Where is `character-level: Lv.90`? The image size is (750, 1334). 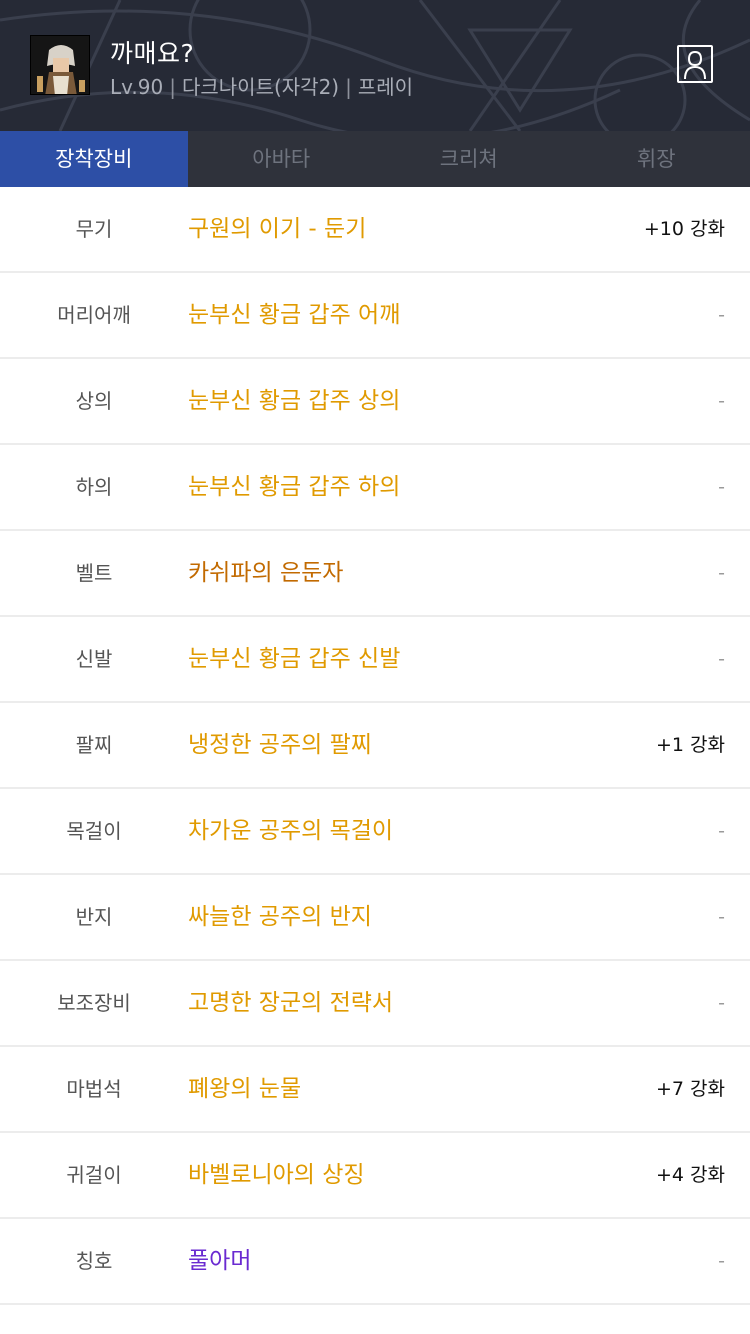 character-level: Lv.90 is located at coordinates (137, 87).